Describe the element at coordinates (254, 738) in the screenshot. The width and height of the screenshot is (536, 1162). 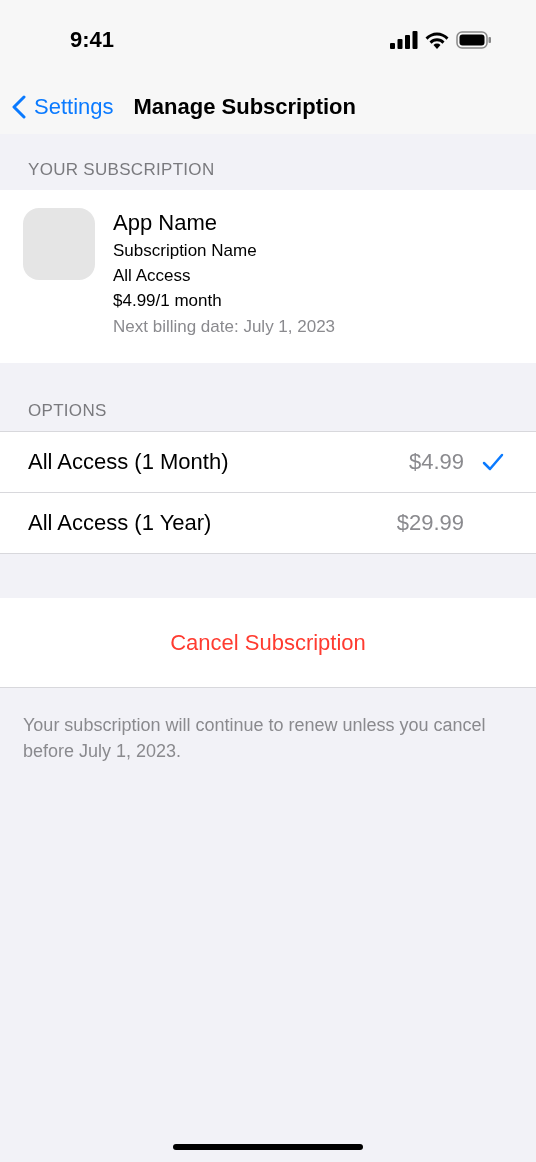
I see `renewal-note: Your subscription will continue to renew unless you cancel before July 1, 2023.` at that location.